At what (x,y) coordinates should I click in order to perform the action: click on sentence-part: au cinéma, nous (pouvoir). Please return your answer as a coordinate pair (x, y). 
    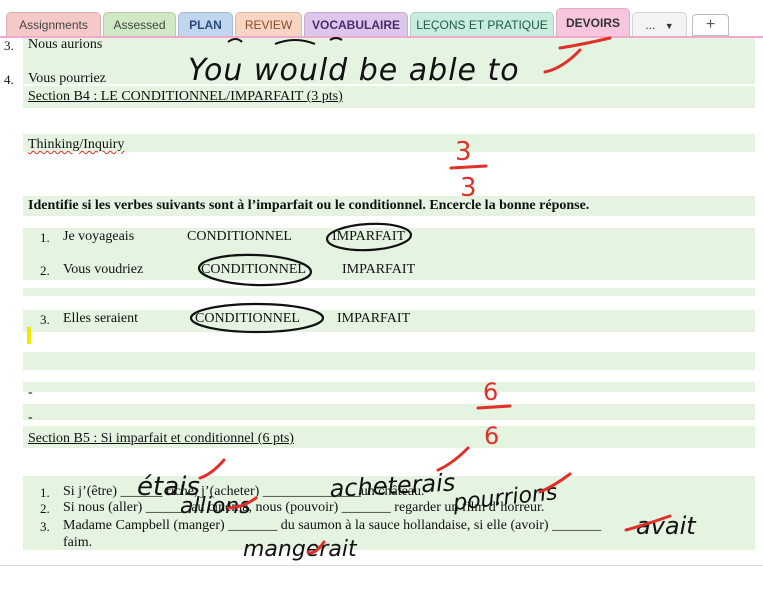
    Looking at the image, I should click on (264, 507).